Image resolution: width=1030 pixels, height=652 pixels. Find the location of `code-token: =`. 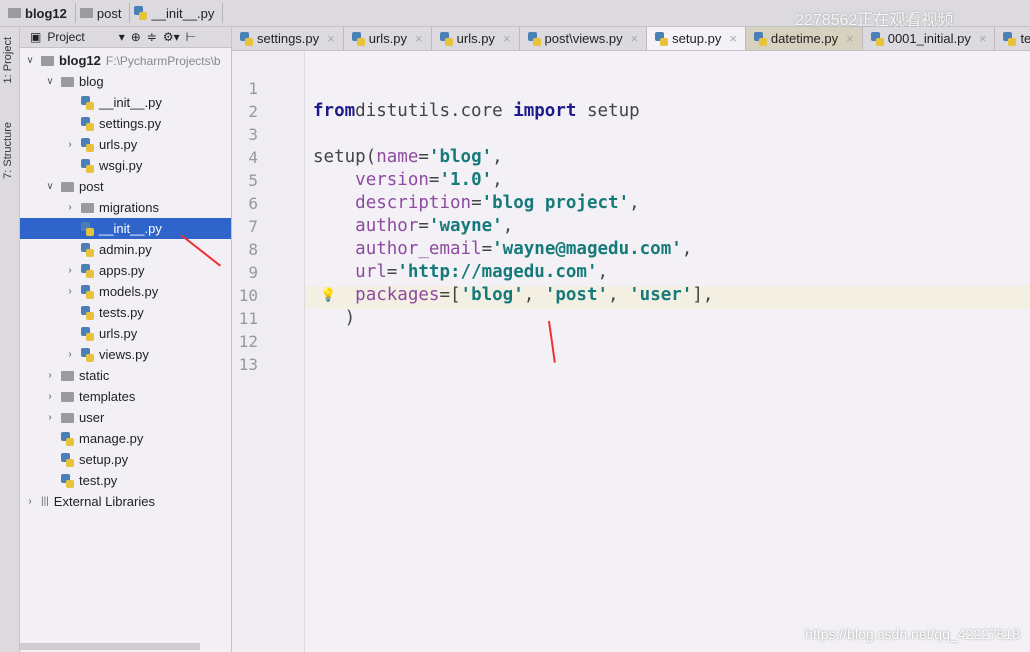

code-token: = is located at coordinates (423, 226).